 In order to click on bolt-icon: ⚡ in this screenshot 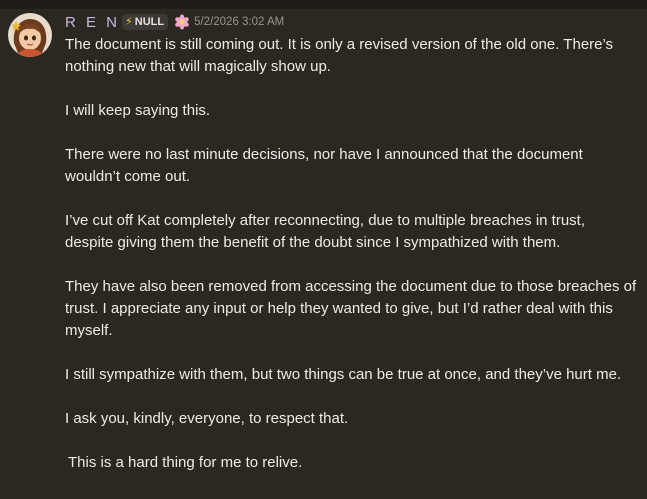, I will do `click(129, 22)`.